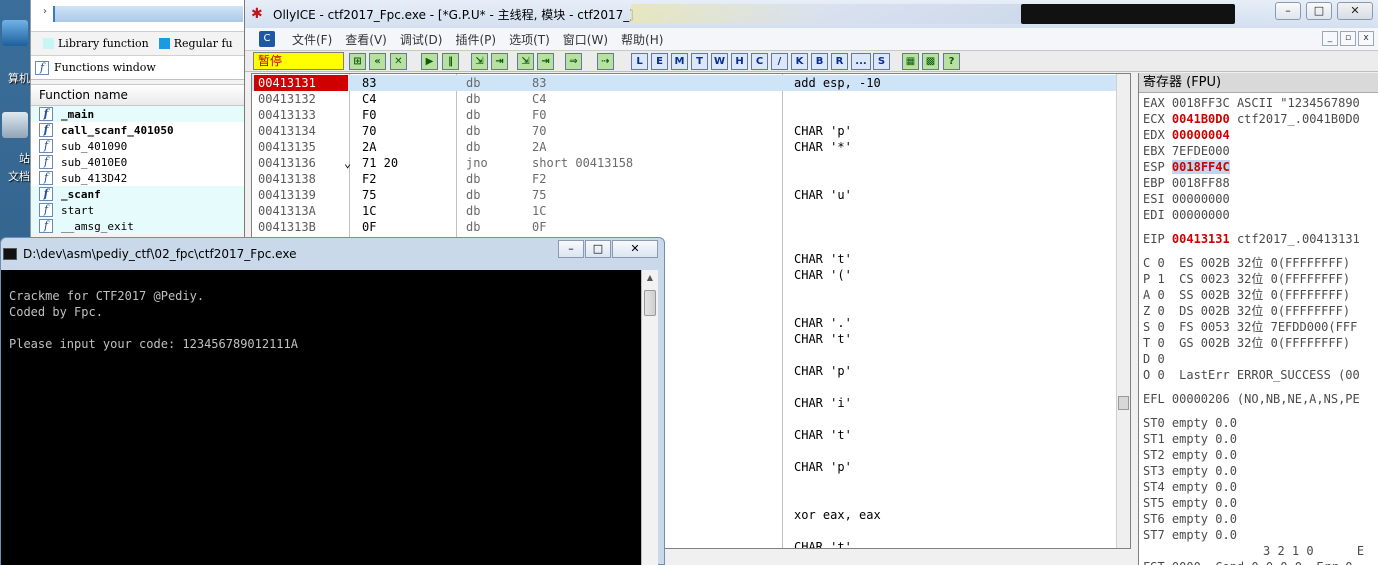 This screenshot has width=1378, height=565. I want to click on flag-row: O 0 LastErr ERROR_SUCCESS (00, so click(1251, 375).